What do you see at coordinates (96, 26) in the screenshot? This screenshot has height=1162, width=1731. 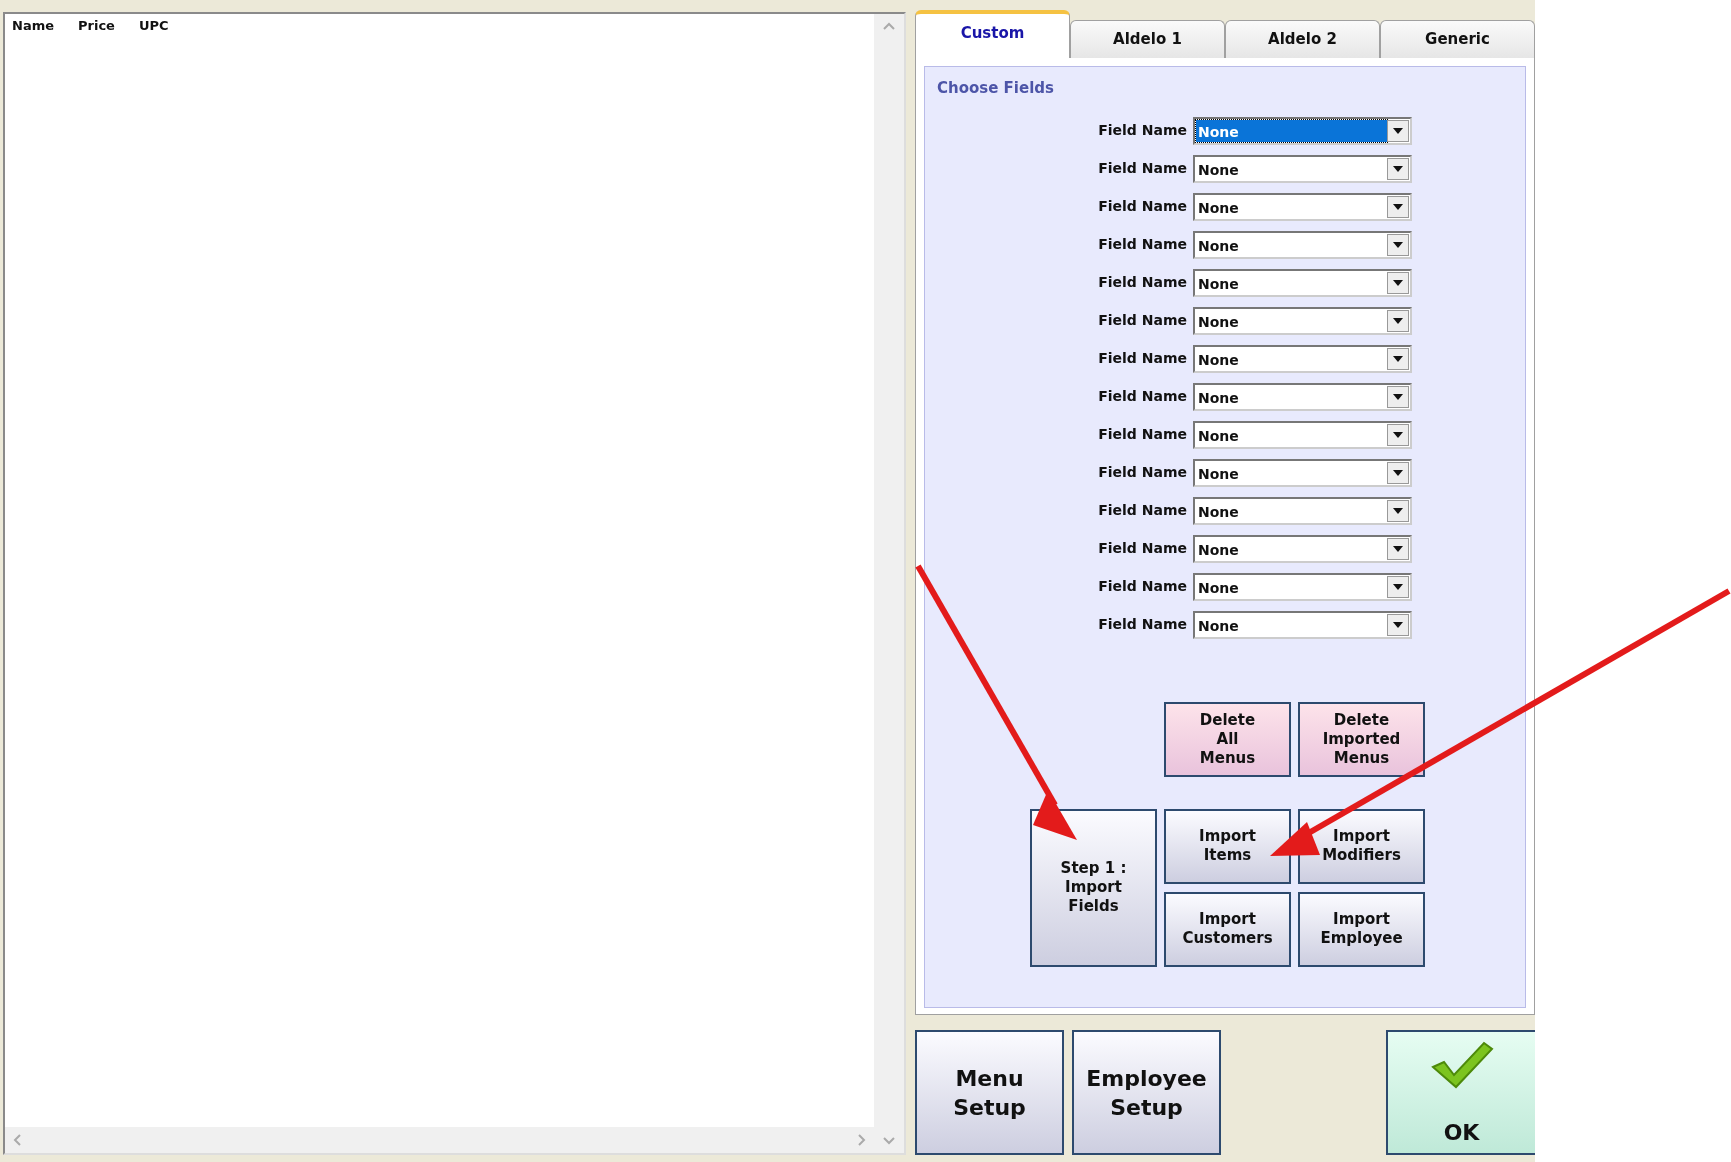 I see `column-header: Price` at bounding box center [96, 26].